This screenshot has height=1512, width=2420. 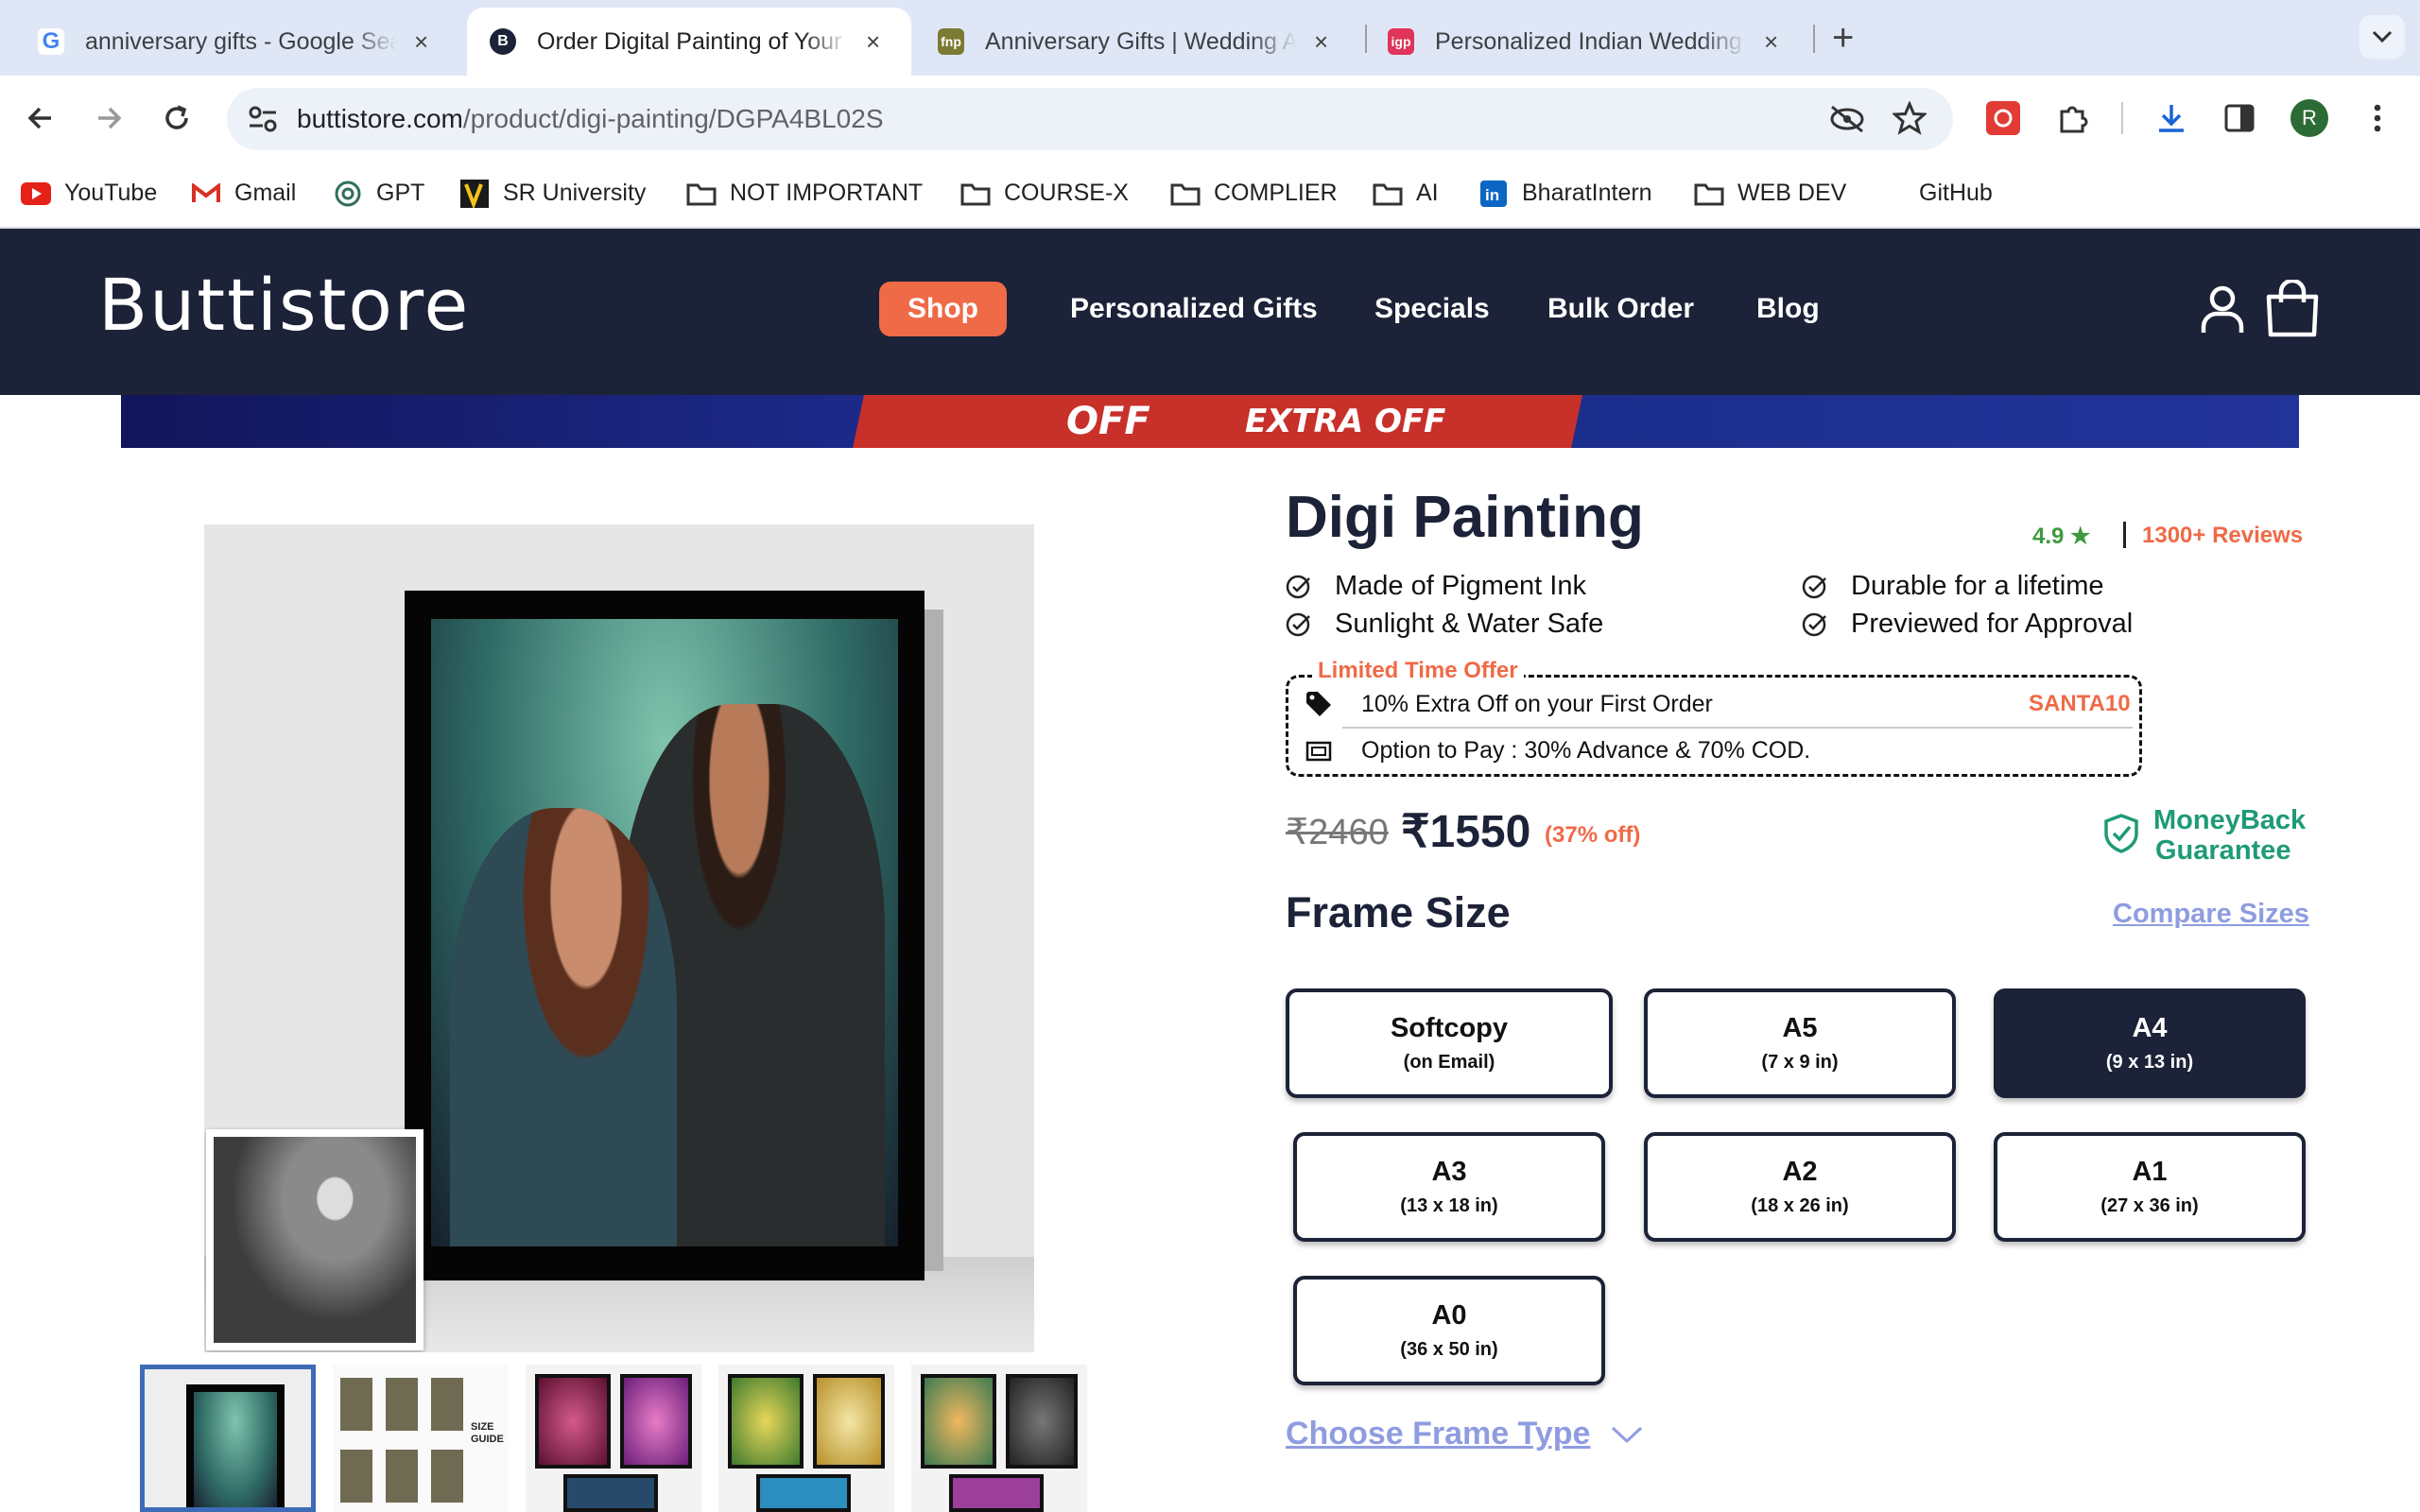 I want to click on user-account-icon, so click(x=2222, y=310).